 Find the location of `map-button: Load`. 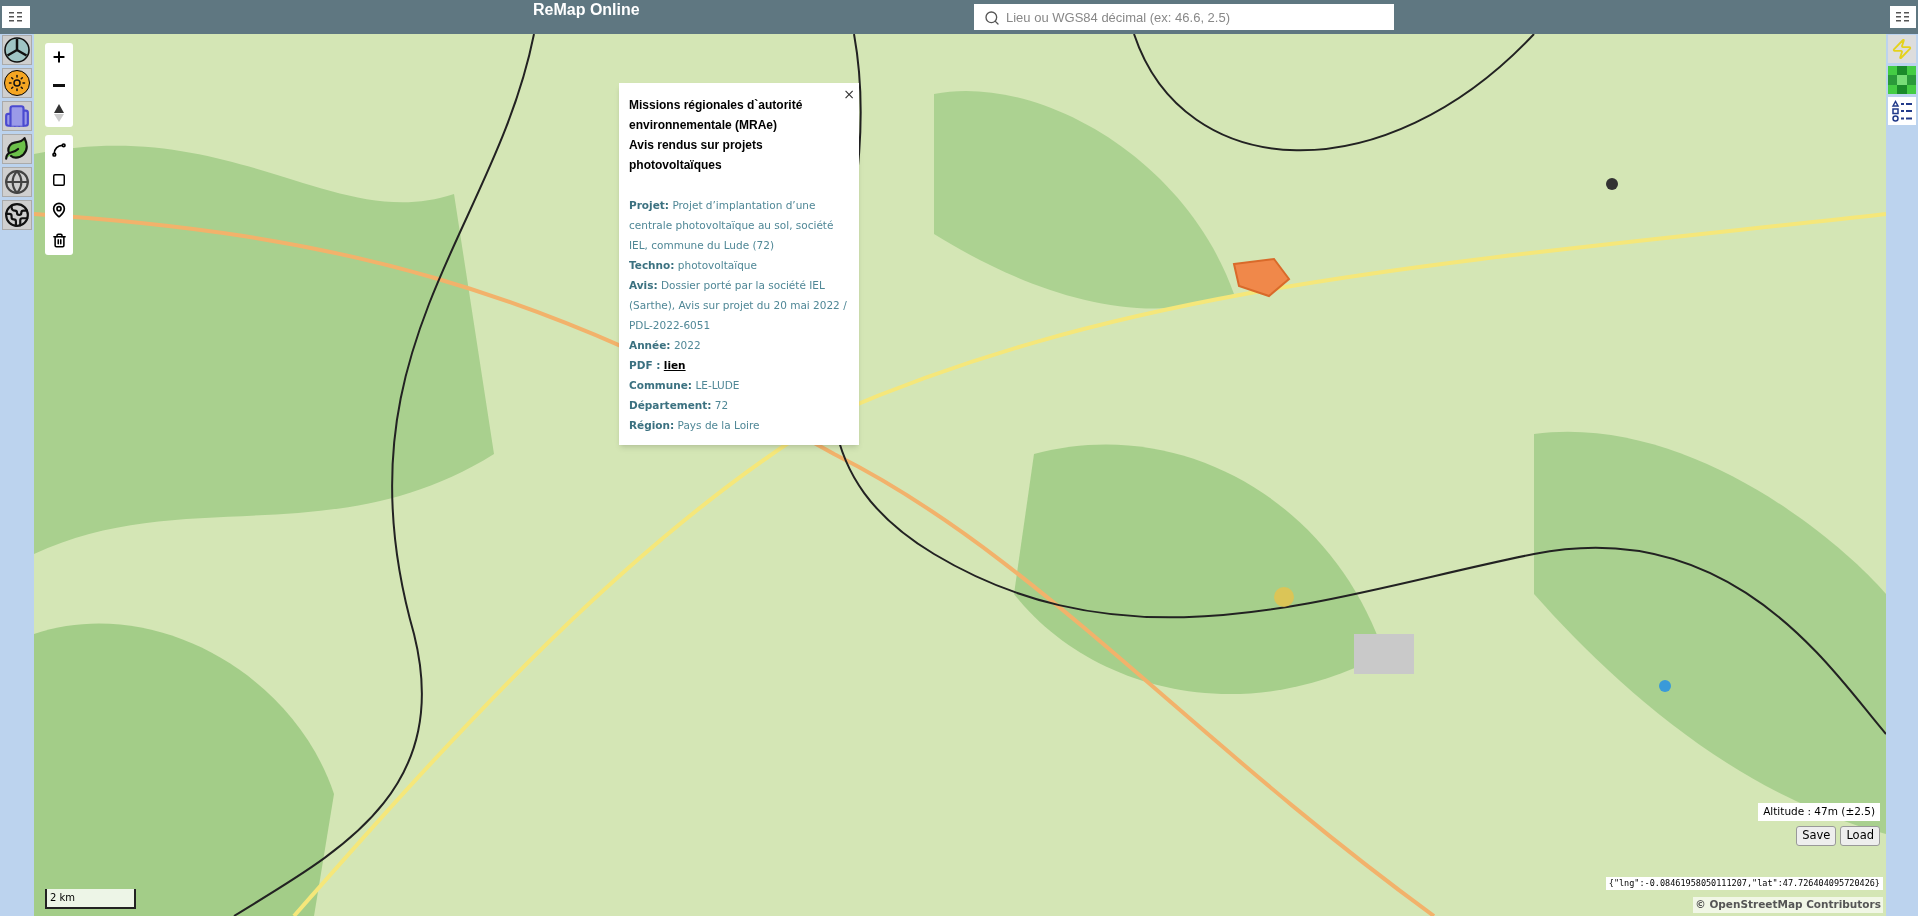

map-button: Load is located at coordinates (1860, 836).